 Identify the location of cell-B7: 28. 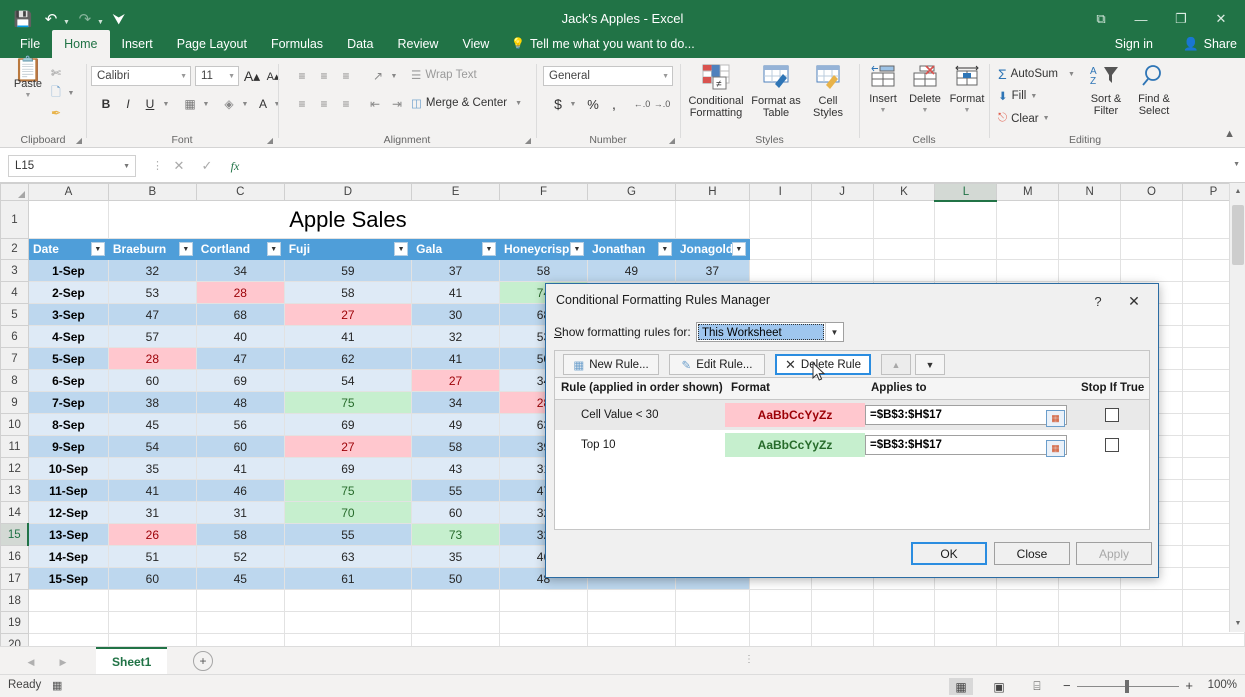
(152, 358).